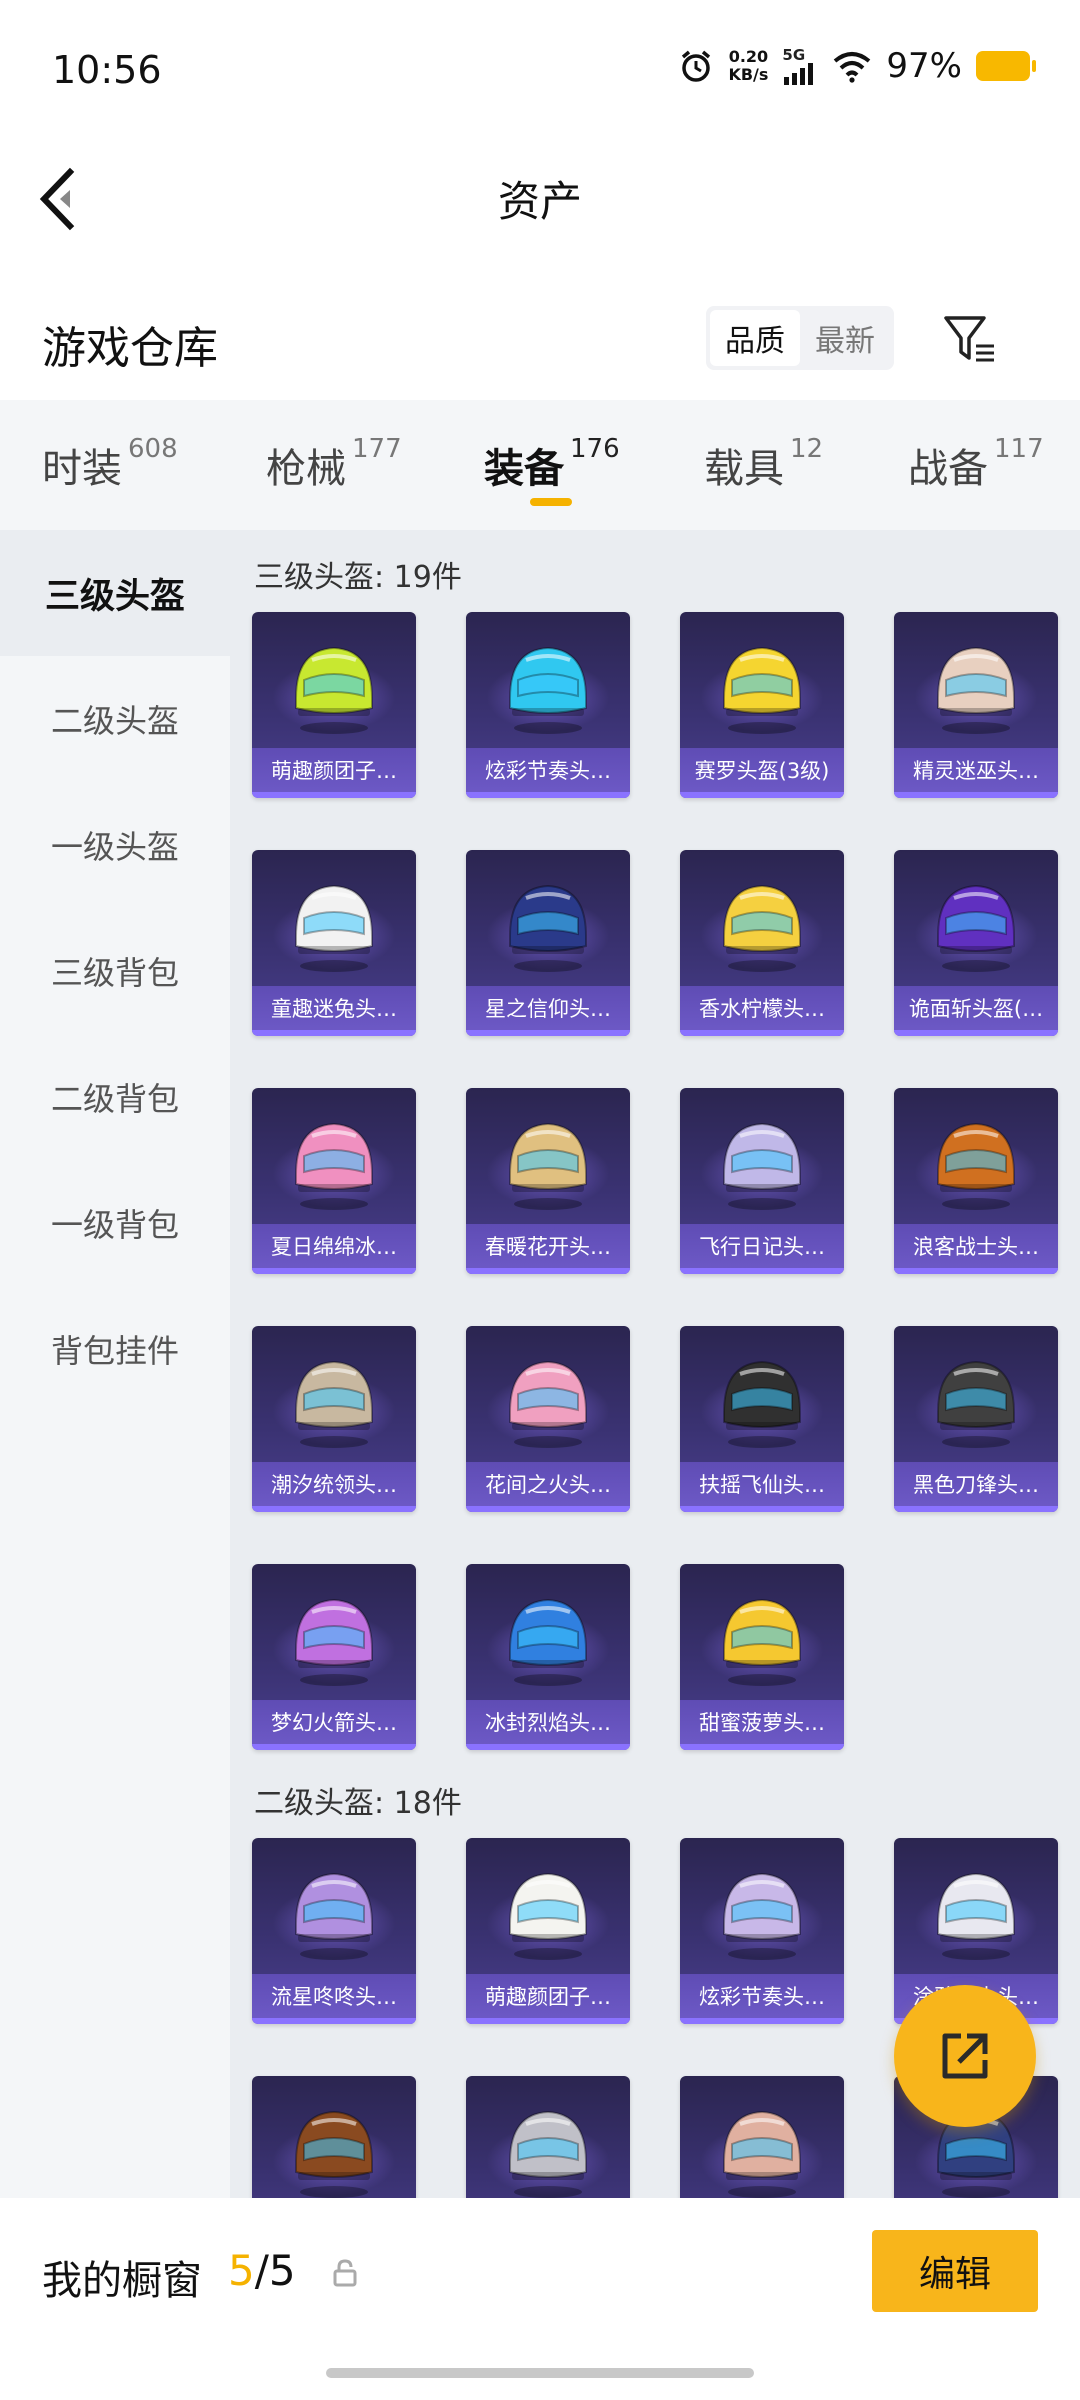  Describe the element at coordinates (970, 338) in the screenshot. I see `filter-button` at that location.